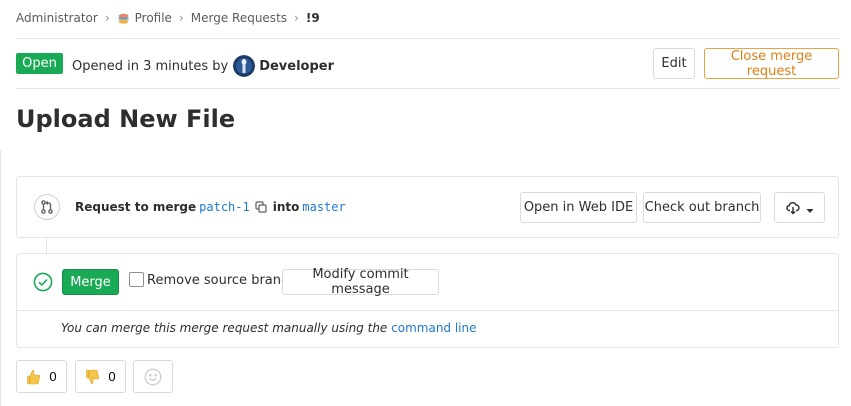  What do you see at coordinates (702, 207) in the screenshot?
I see `check-out-branch-button: Check out branch` at bounding box center [702, 207].